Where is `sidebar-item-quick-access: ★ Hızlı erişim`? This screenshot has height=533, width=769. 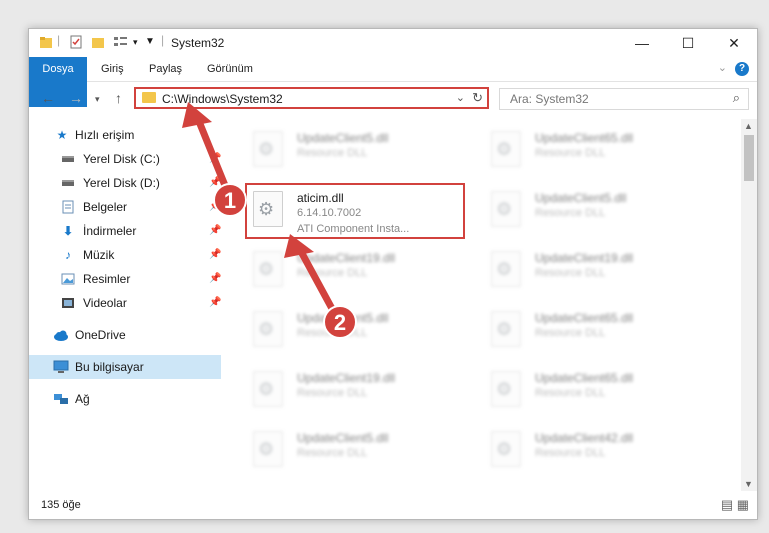
sidebar-item-quick-access: ★ Hızlı erişim is located at coordinates (125, 135).